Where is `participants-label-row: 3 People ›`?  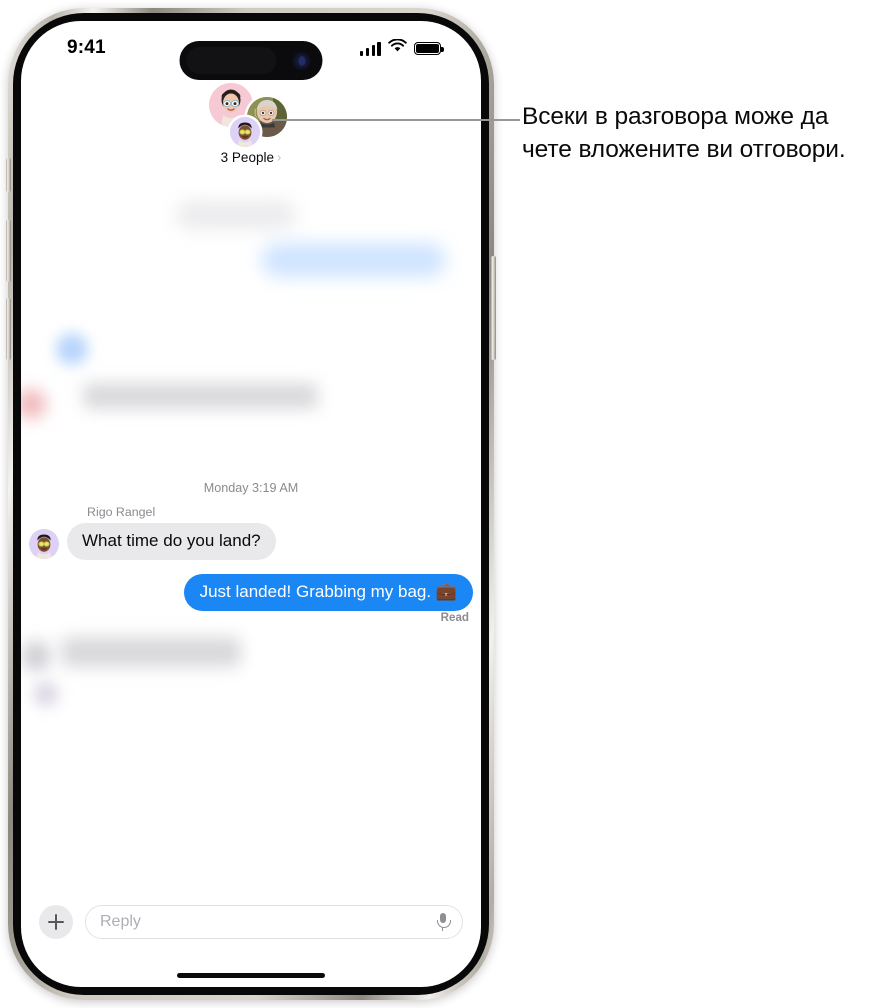 participants-label-row: 3 People › is located at coordinates (251, 157).